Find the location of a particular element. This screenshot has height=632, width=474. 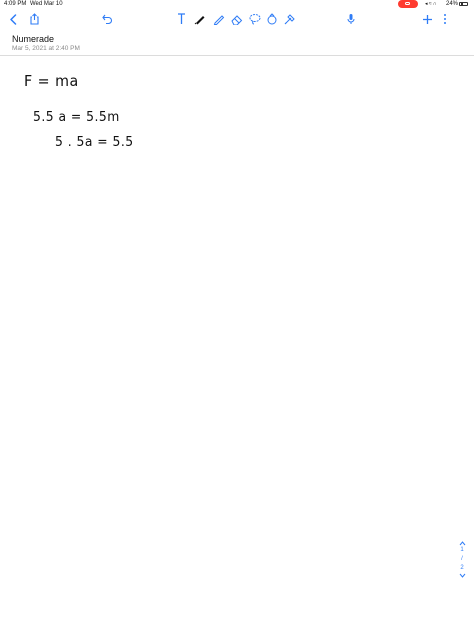

eraser-icon is located at coordinates (237, 19).